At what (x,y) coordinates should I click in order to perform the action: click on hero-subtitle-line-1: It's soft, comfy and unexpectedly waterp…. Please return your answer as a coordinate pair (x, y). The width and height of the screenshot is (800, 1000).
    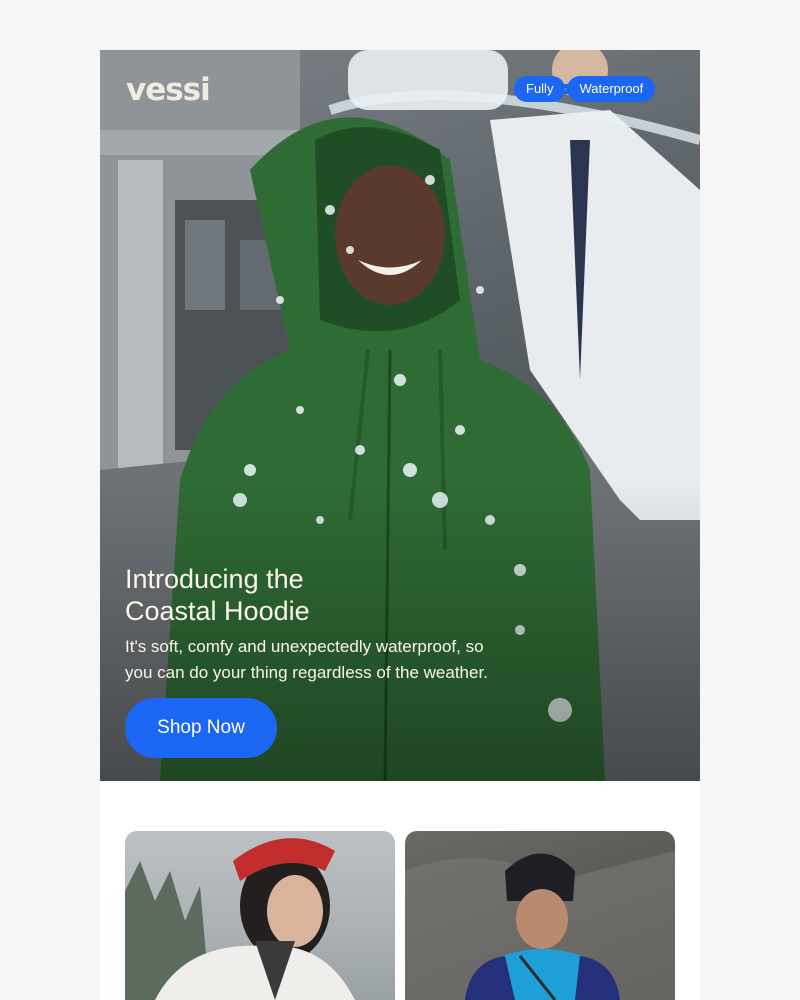
    Looking at the image, I should click on (304, 646).